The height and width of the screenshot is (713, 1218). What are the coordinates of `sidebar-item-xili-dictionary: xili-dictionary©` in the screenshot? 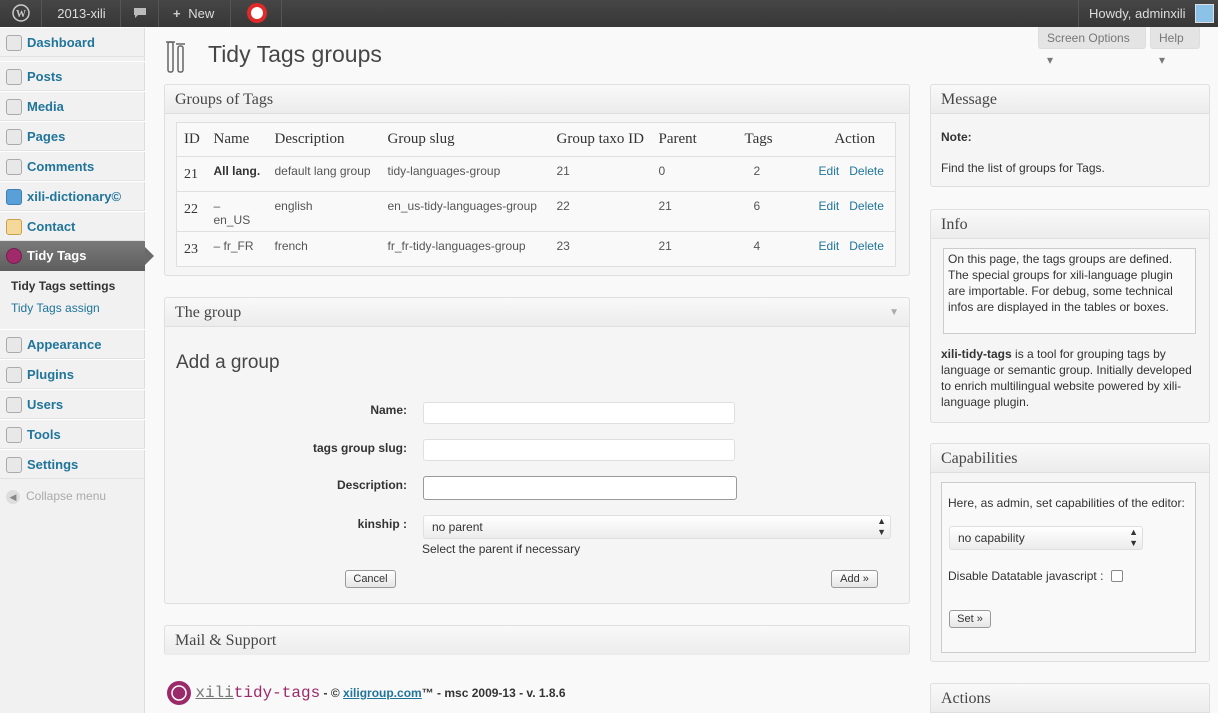 It's located at (72, 196).